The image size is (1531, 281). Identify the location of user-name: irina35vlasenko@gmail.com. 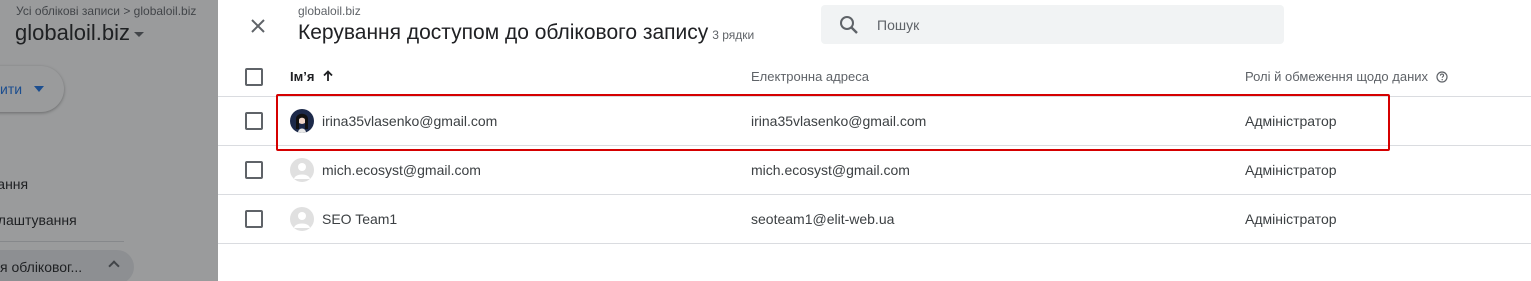
(410, 121).